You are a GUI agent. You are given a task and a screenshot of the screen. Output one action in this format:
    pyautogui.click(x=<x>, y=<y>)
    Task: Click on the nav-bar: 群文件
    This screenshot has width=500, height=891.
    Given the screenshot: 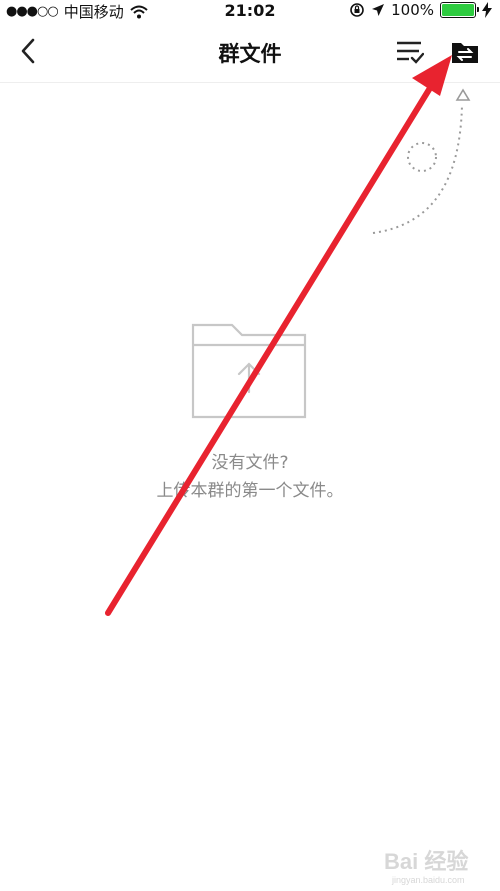 What is the action you would take?
    pyautogui.click(x=250, y=52)
    